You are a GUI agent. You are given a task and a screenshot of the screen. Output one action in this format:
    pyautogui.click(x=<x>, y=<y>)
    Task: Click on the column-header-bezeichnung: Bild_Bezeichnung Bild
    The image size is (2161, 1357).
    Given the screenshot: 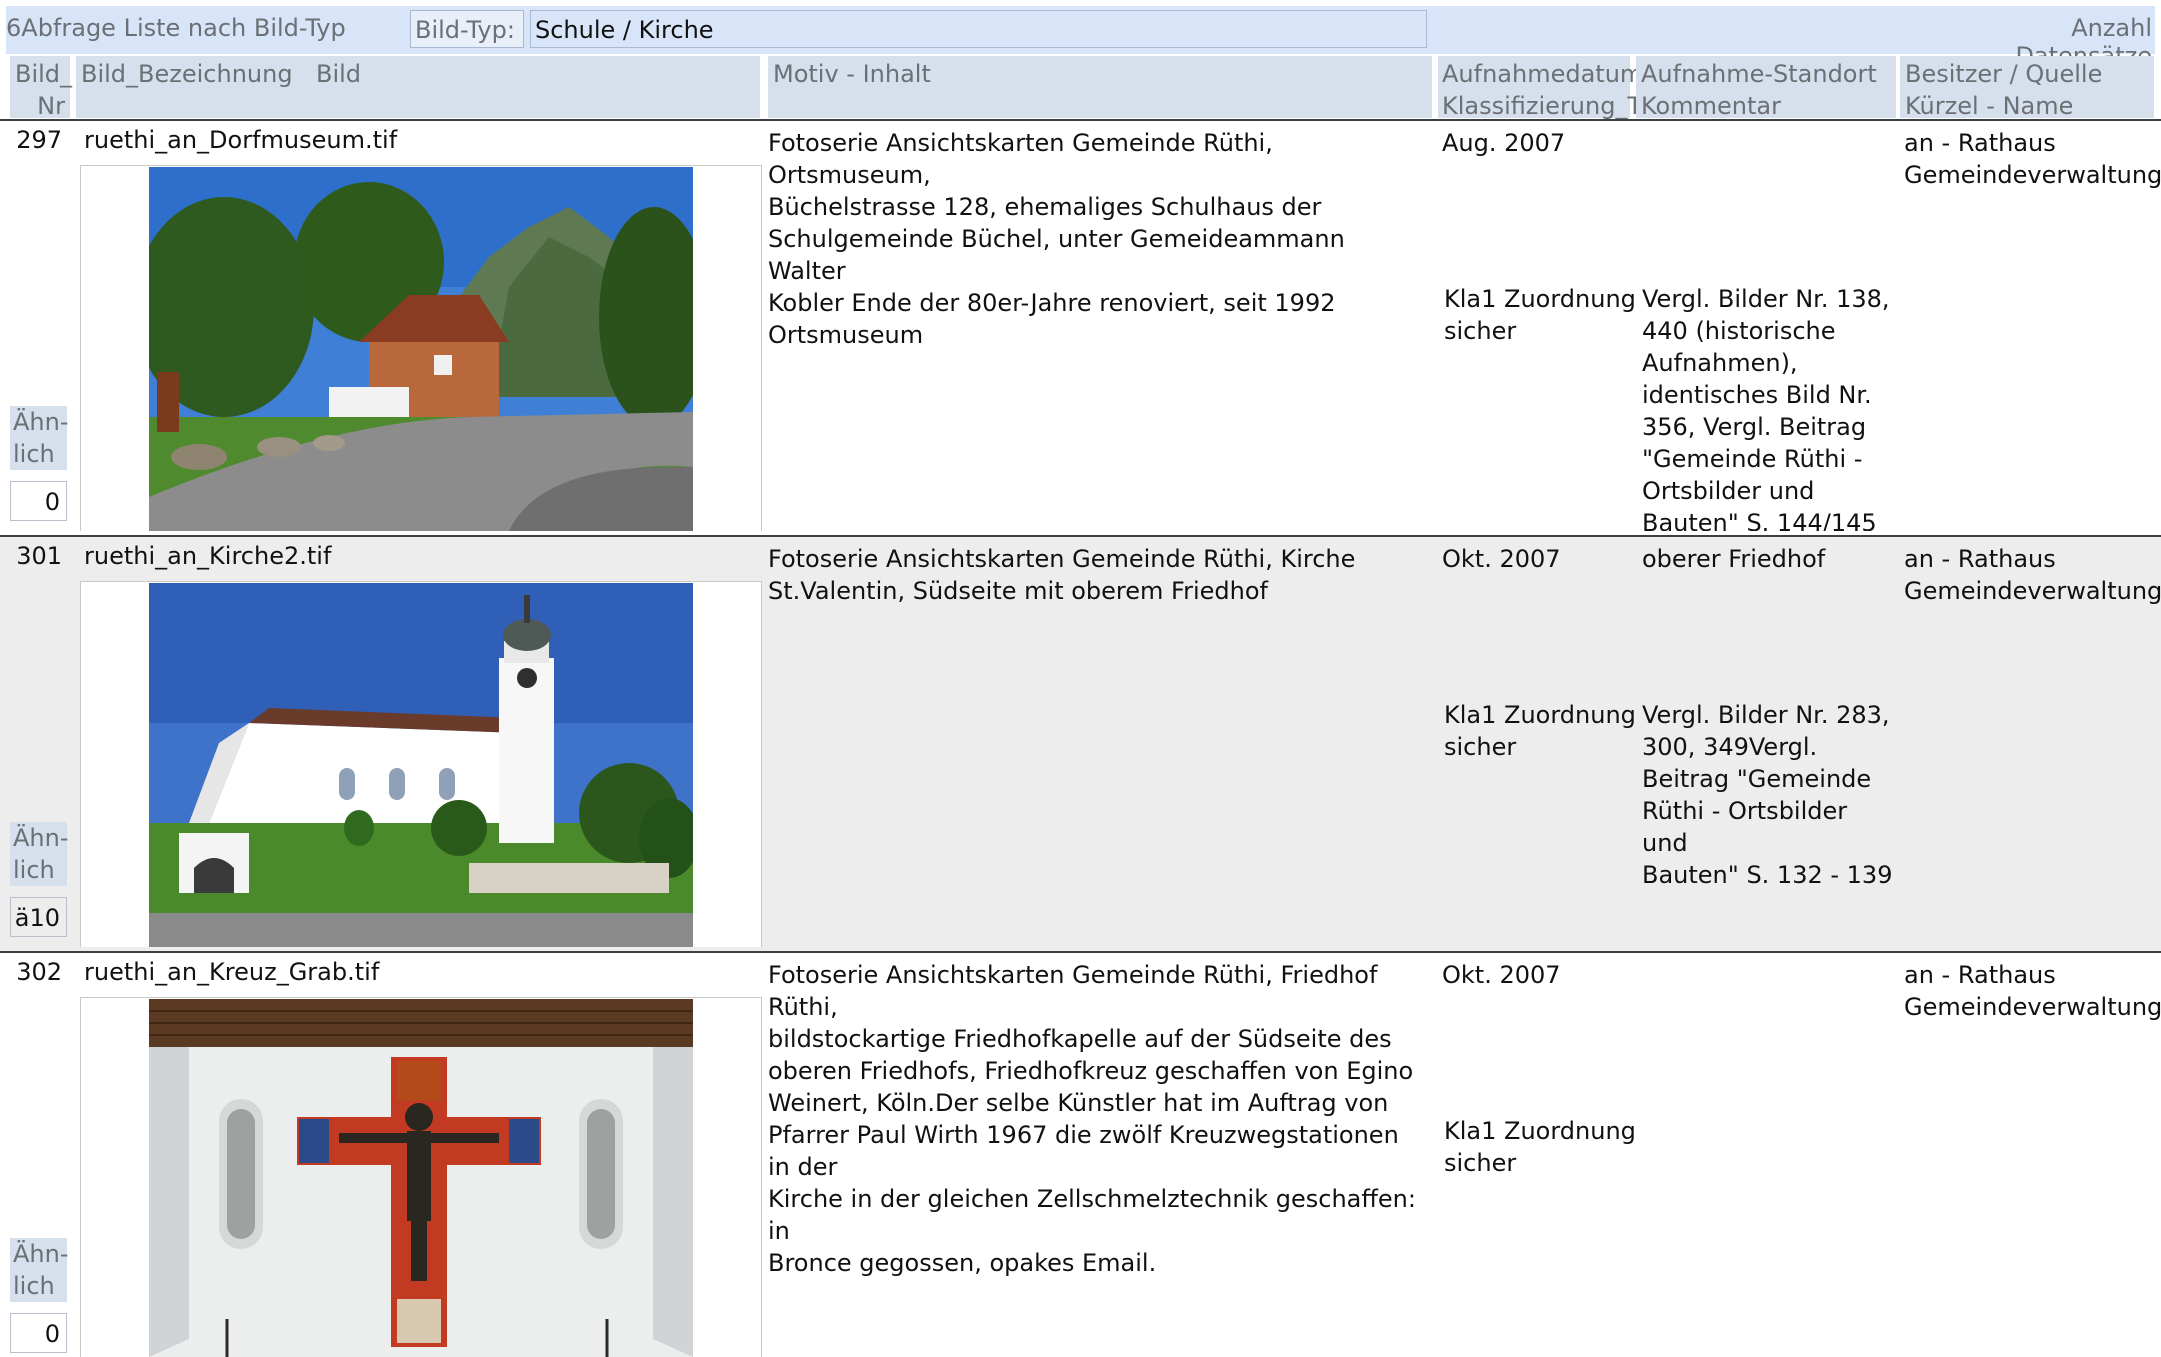 What is the action you would take?
    pyautogui.click(x=418, y=87)
    